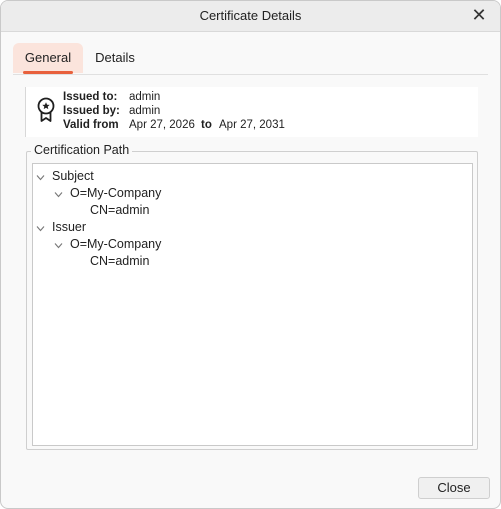 The width and height of the screenshot is (501, 509). What do you see at coordinates (145, 97) in the screenshot?
I see `issued-to-value: admin` at bounding box center [145, 97].